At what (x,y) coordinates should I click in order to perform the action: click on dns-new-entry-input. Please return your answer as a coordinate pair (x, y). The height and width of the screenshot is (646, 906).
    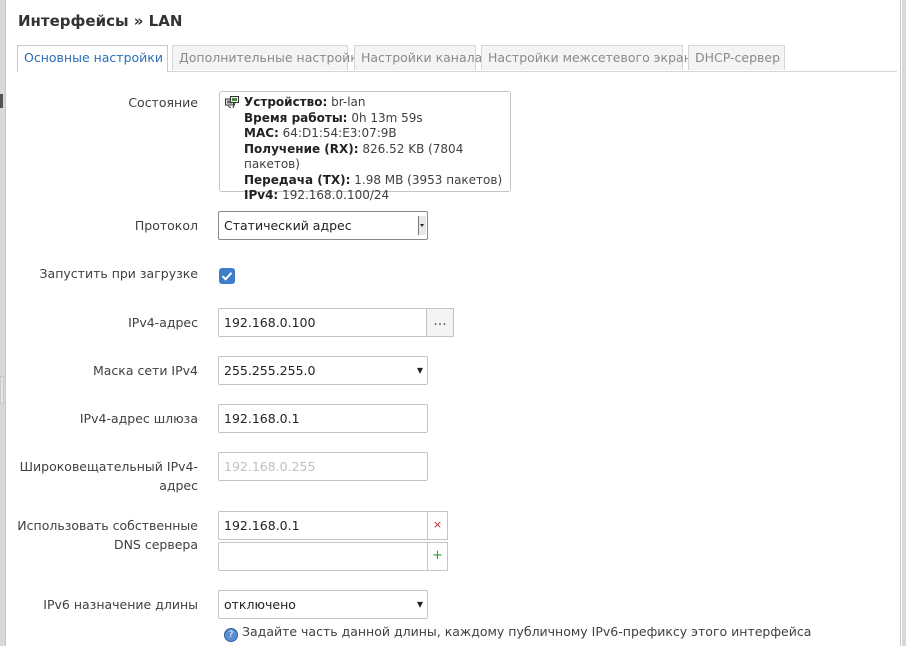
    Looking at the image, I should click on (323, 556).